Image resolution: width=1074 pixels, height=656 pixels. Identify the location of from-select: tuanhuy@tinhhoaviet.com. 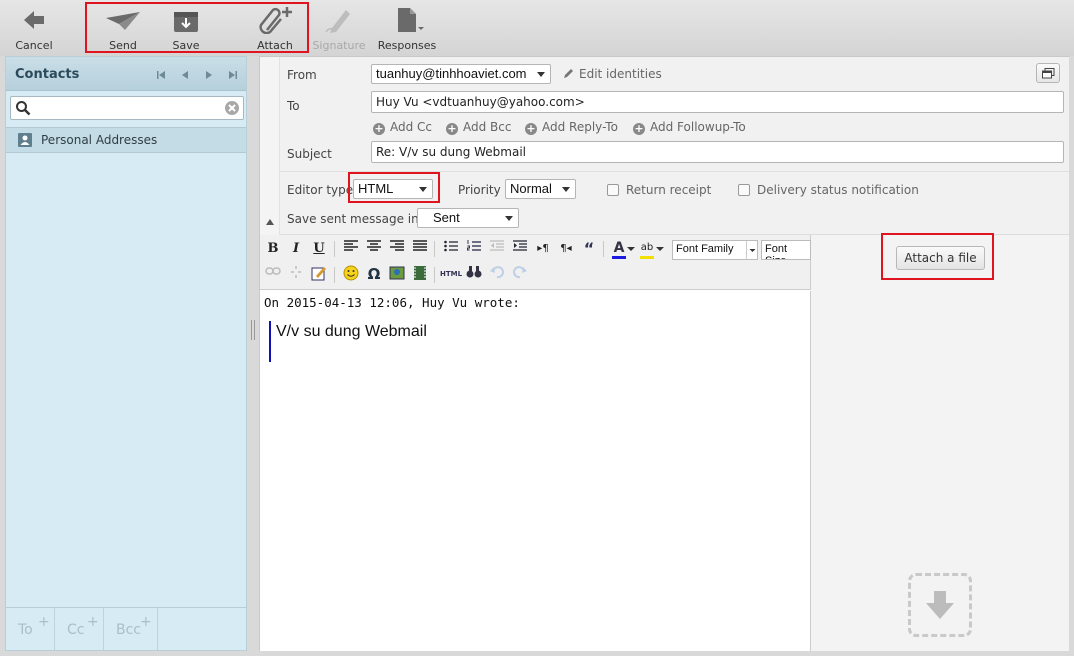
(461, 74).